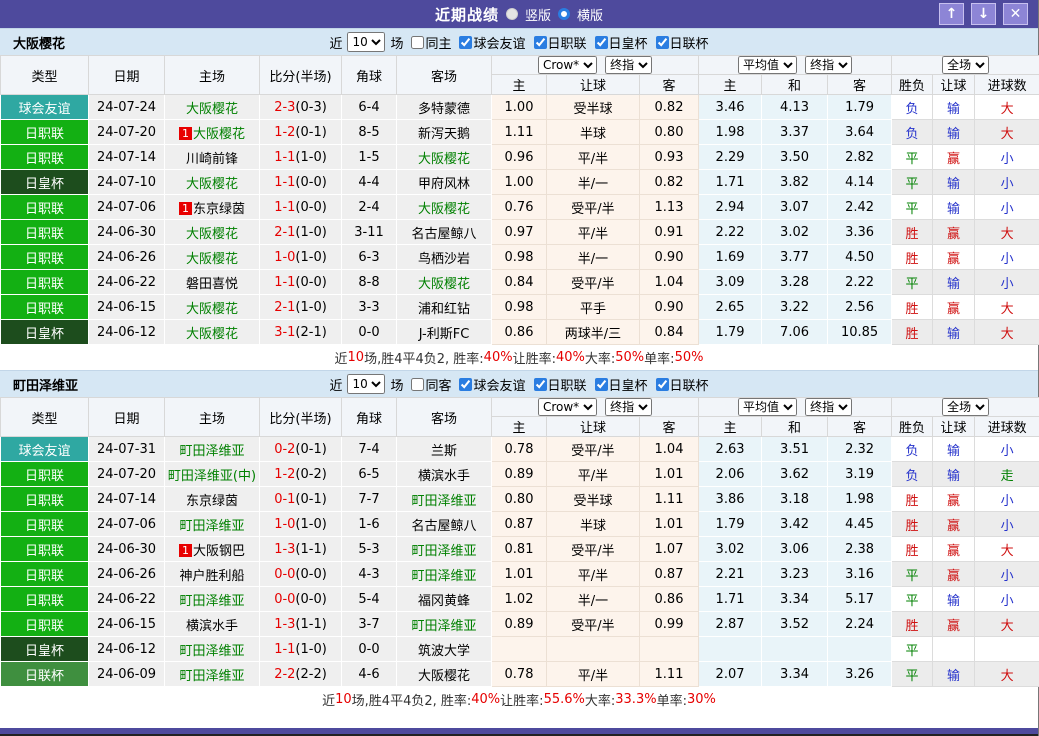  Describe the element at coordinates (795, 282) in the screenshot. I see `avg-draw-cell: 3.28` at that location.